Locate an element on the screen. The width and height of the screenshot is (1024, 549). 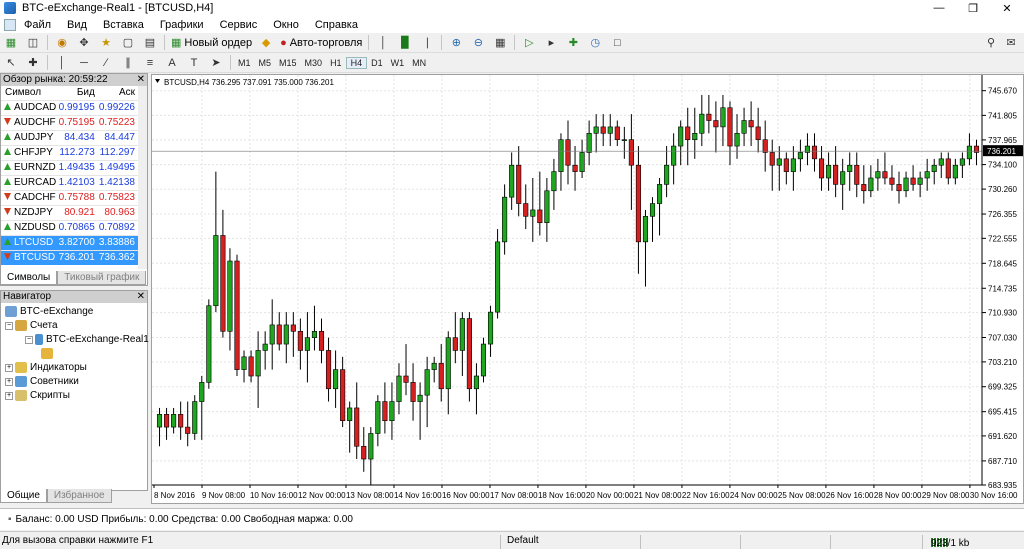
tab-tick-chart: Тиковый график is located at coordinates (102, 278).